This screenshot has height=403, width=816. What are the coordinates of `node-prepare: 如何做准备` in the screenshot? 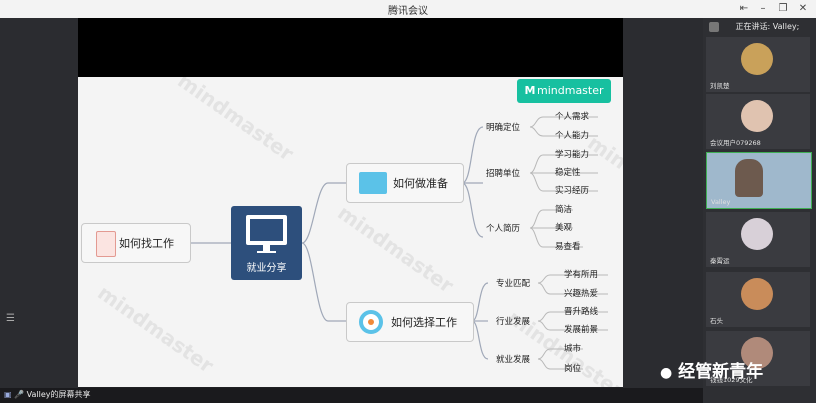 It's located at (405, 183).